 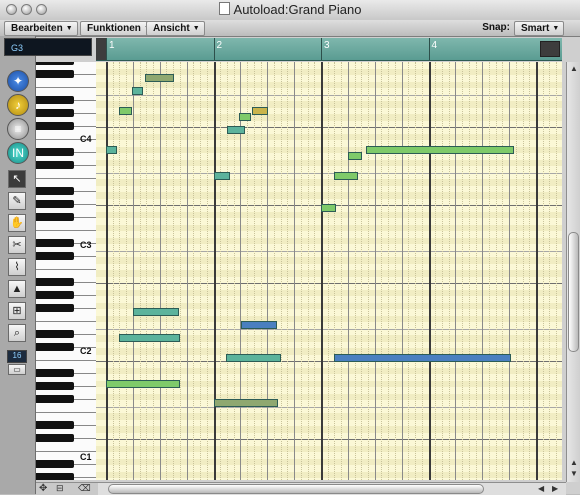 I want to click on midi-out-button: ♪, so click(x=18, y=105).